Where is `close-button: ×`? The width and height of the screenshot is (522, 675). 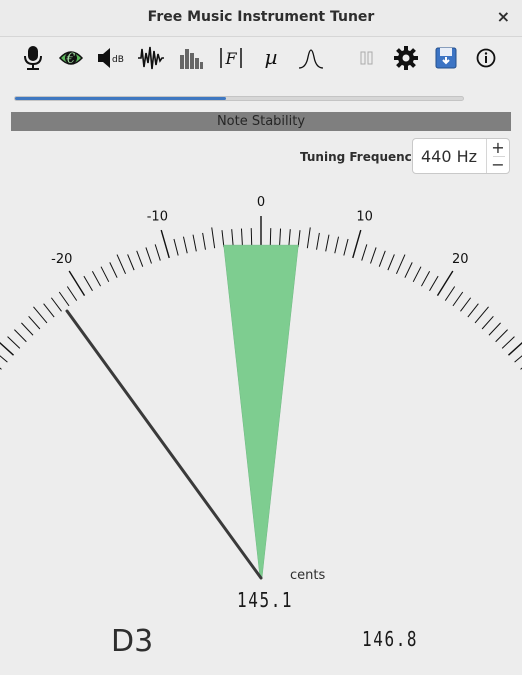 close-button: × is located at coordinates (503, 16).